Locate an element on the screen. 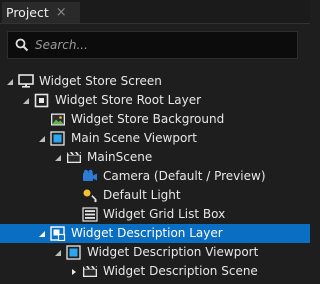  tab-bar: Project × is located at coordinates (155, 12).